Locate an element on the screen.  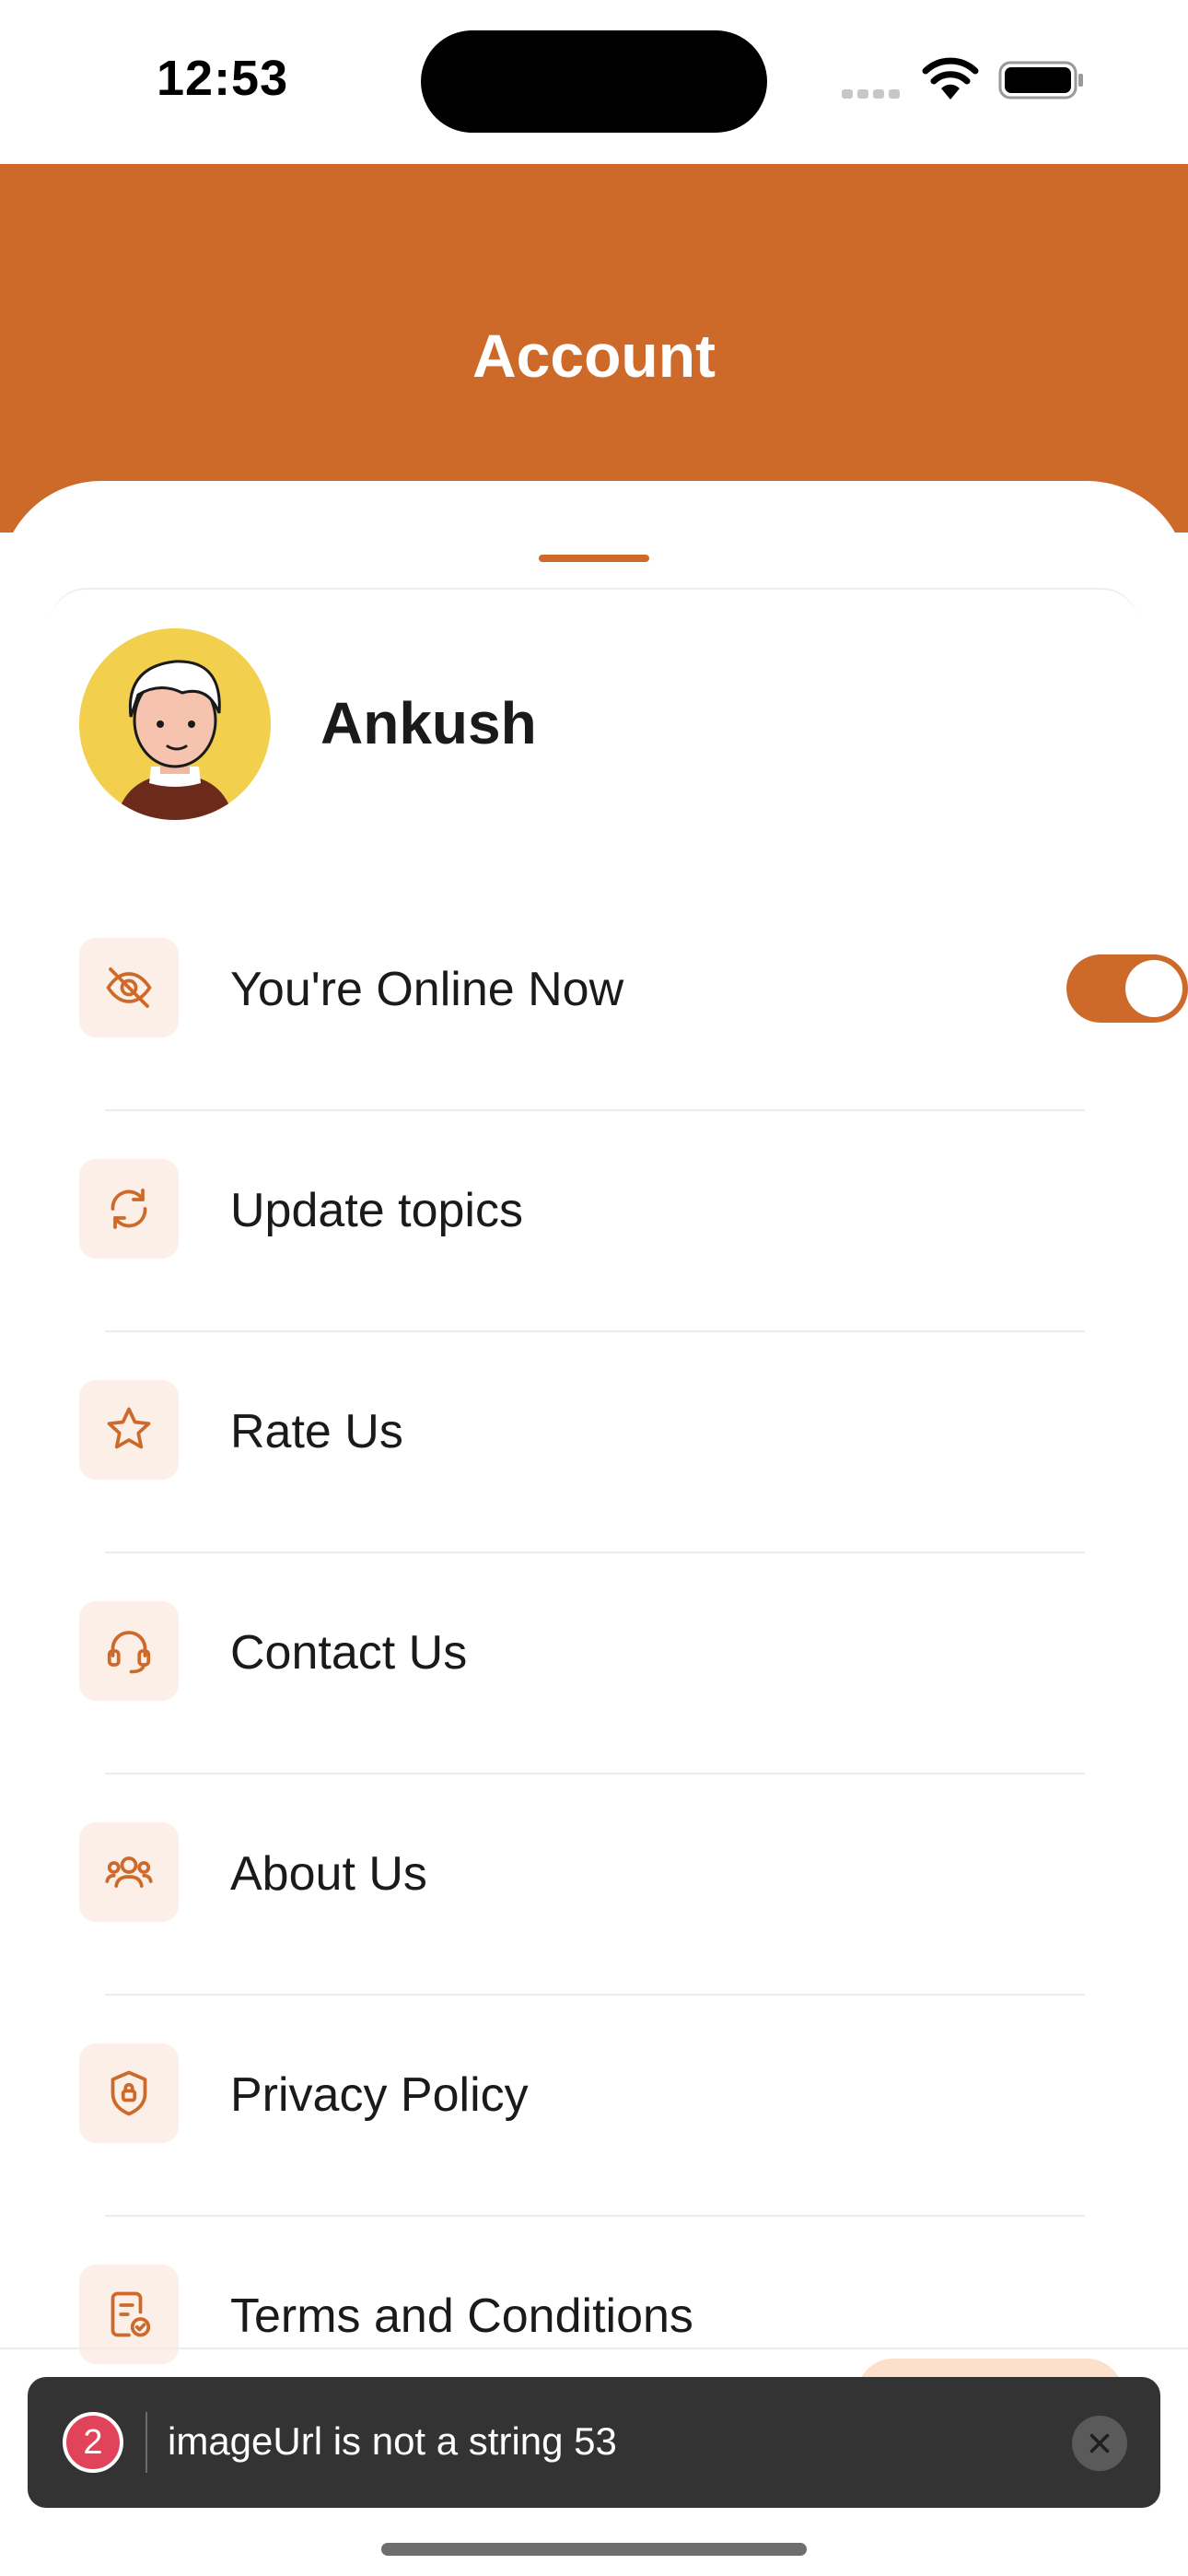
status-bar: 12:53 is located at coordinates (594, 82).